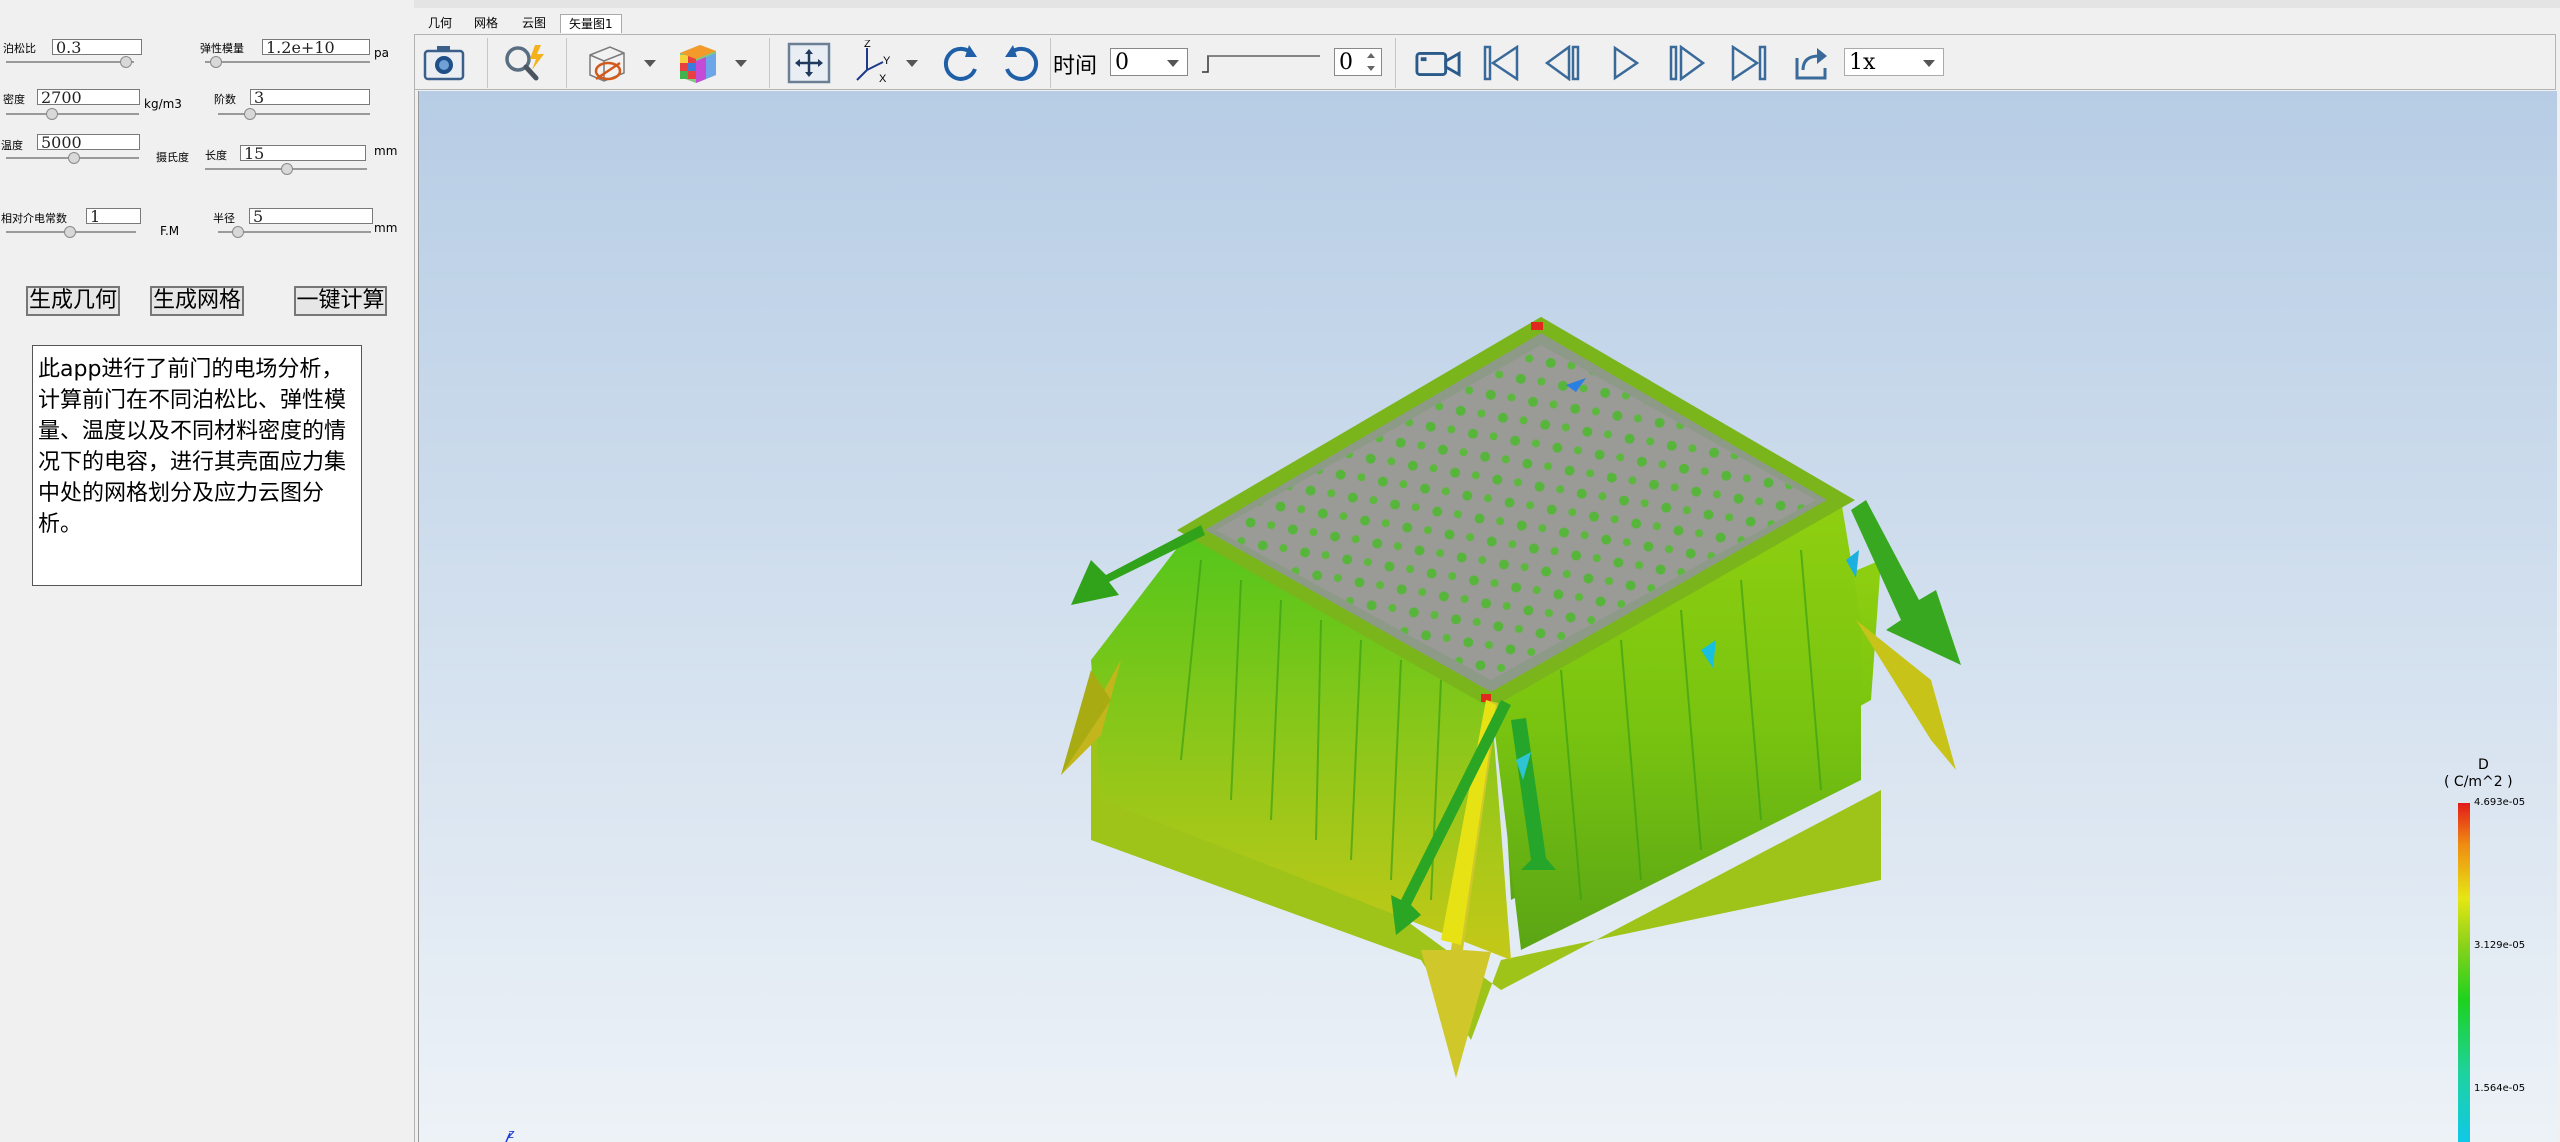  What do you see at coordinates (1894, 62) in the screenshot?
I see `playback-speed-select: 1x` at bounding box center [1894, 62].